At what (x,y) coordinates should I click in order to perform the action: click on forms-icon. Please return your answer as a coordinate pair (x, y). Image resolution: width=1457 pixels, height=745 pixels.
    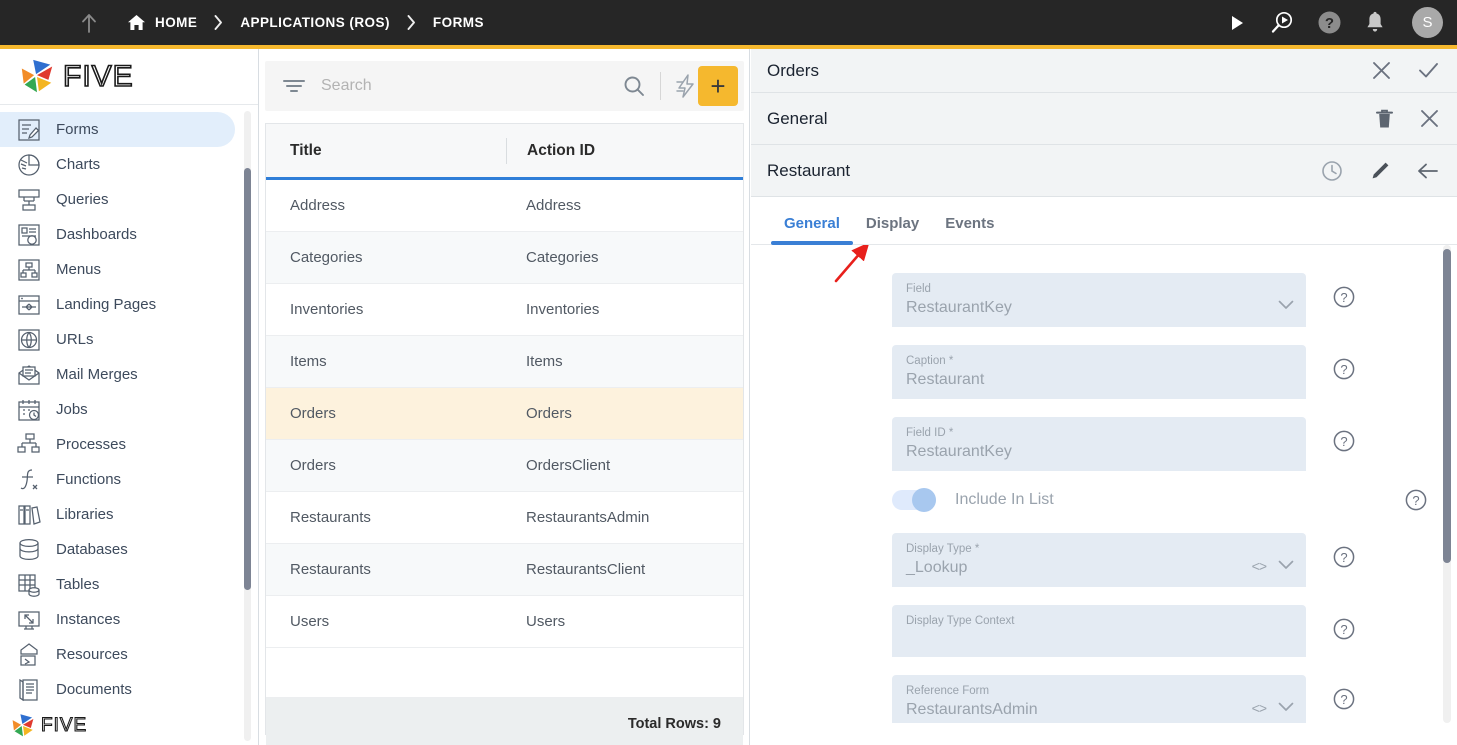
    Looking at the image, I should click on (29, 130).